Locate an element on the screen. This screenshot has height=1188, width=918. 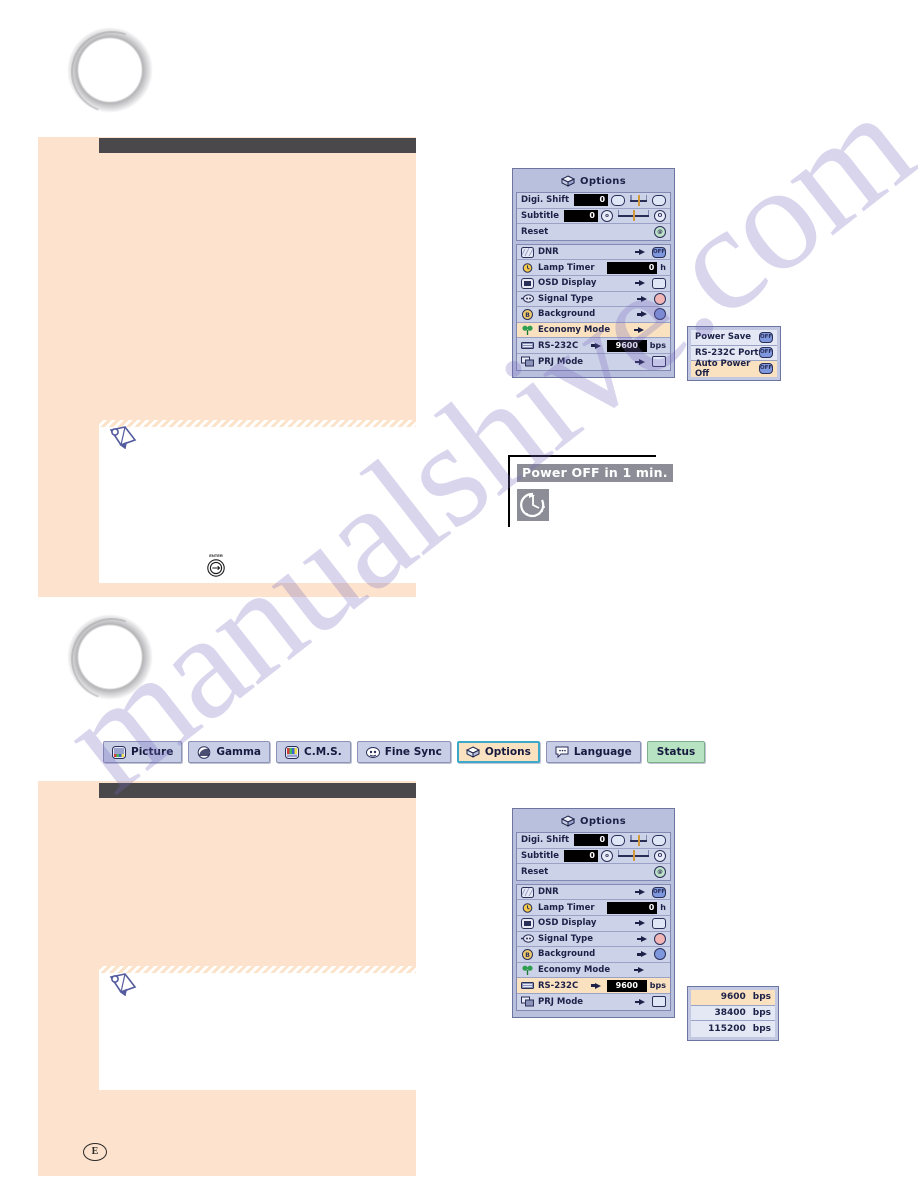
tab-label-status: Status is located at coordinates (676, 752).